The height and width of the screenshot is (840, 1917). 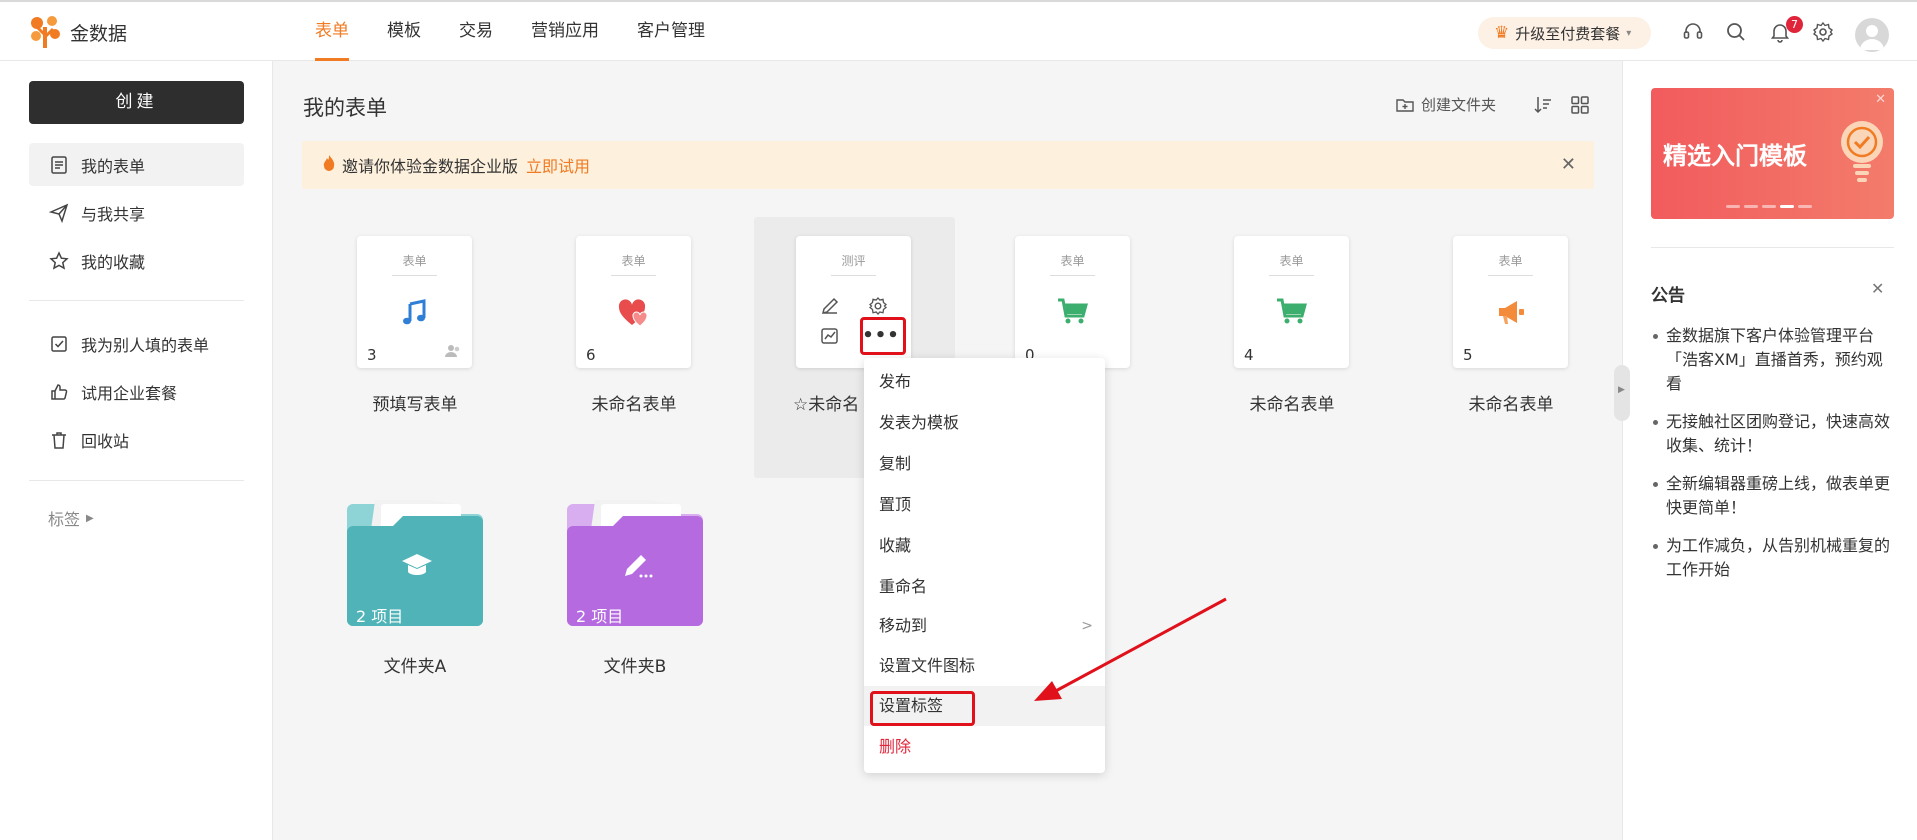 What do you see at coordinates (984, 423) in the screenshot?
I see `menu-item-publish-as-template: 发表为模板` at bounding box center [984, 423].